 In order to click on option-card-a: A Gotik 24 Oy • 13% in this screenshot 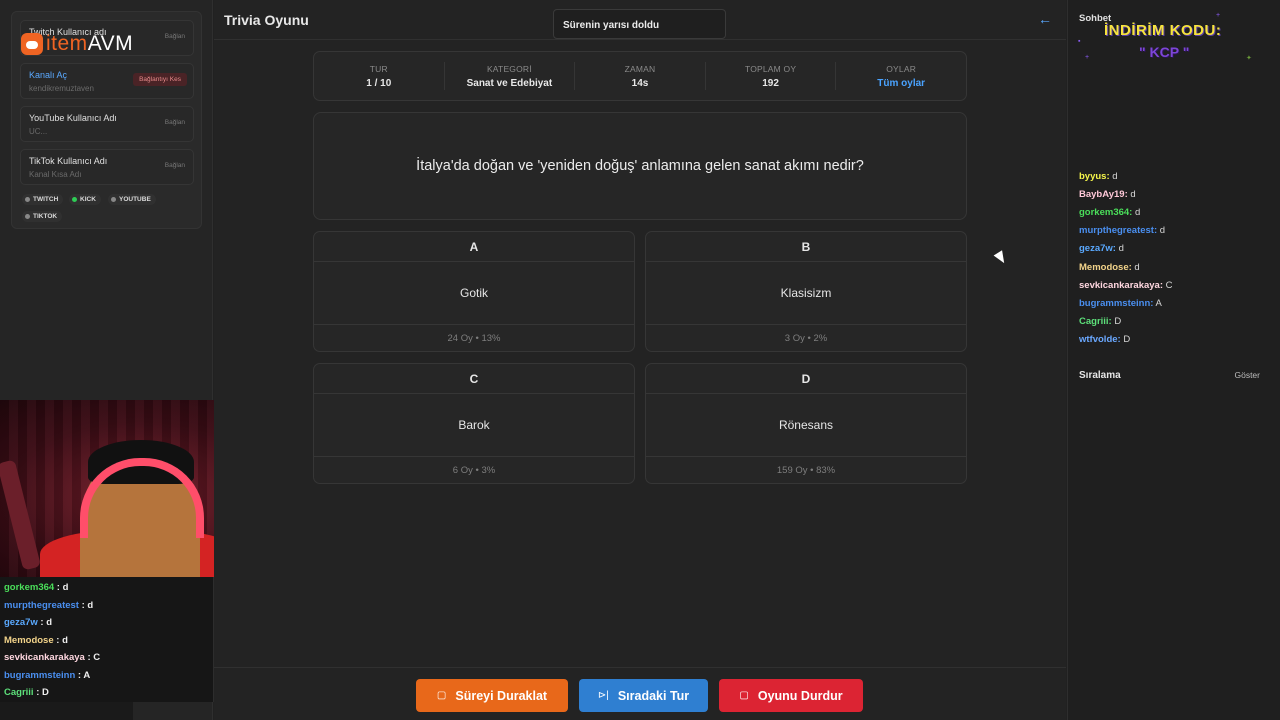, I will do `click(474, 291)`.